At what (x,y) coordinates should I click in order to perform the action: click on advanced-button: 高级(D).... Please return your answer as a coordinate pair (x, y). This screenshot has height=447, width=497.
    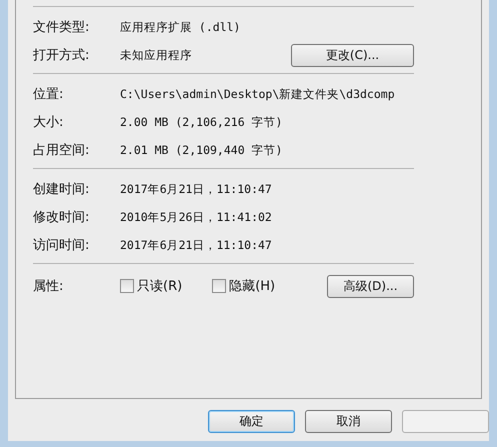
    Looking at the image, I should click on (370, 286).